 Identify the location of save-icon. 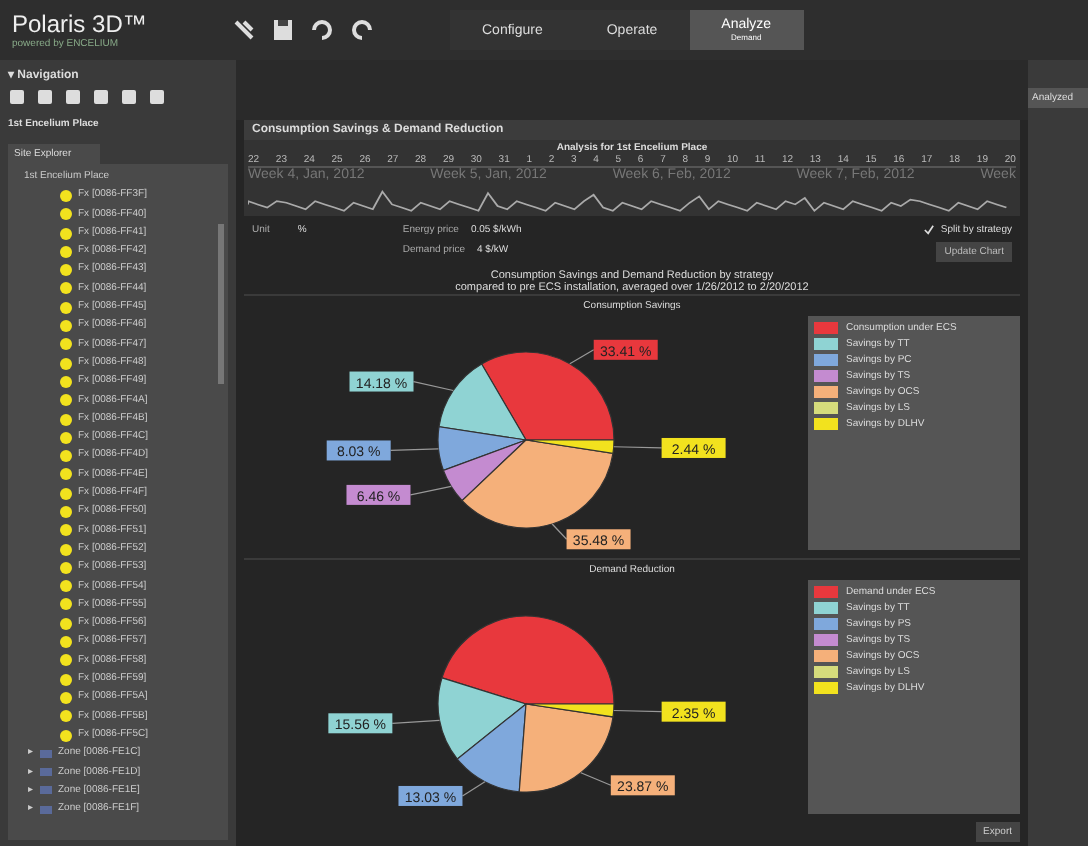
(283, 30).